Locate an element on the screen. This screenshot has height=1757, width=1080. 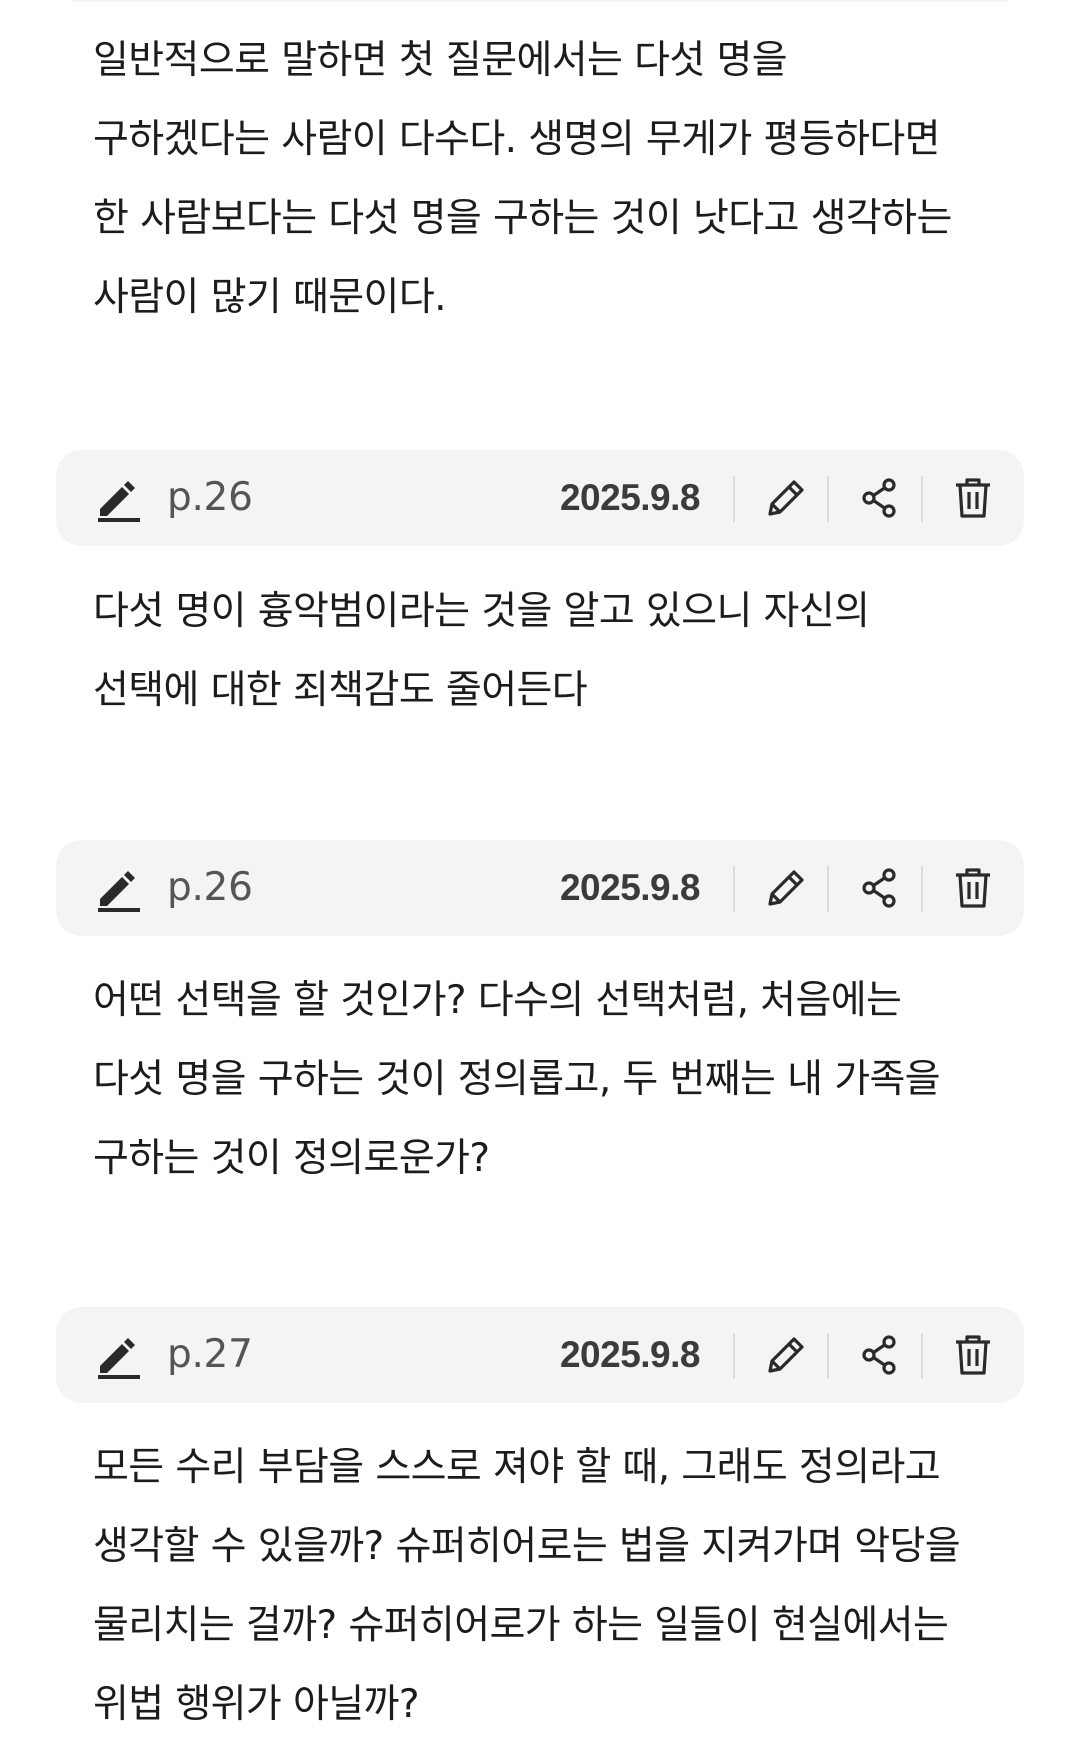
page-reference: p.27 is located at coordinates (210, 1354).